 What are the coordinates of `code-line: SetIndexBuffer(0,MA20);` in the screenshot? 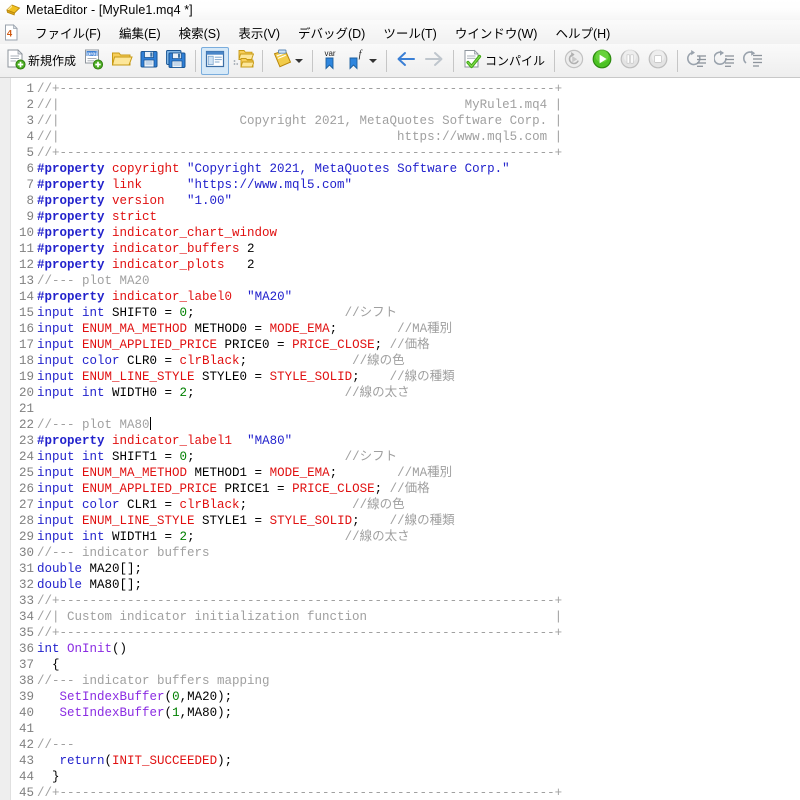 It's located at (418, 697).